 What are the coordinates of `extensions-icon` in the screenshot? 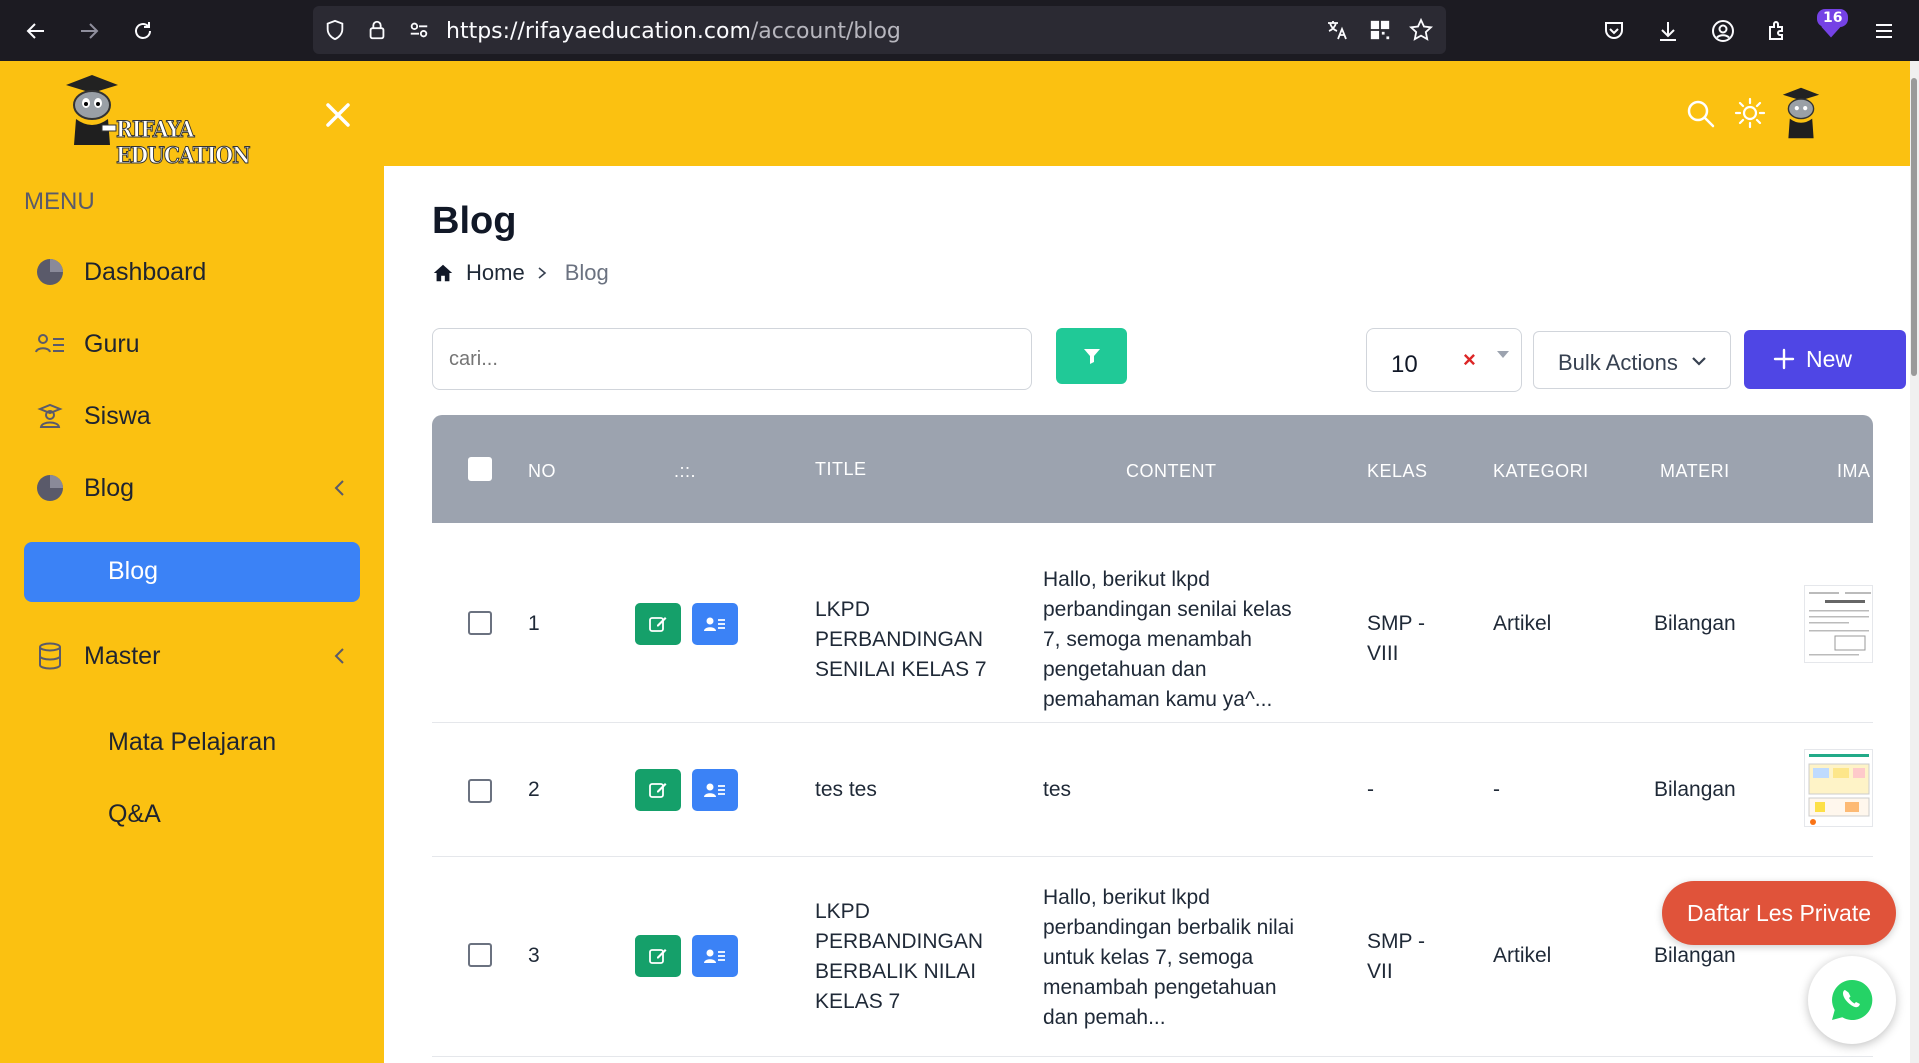 It's located at (1777, 31).